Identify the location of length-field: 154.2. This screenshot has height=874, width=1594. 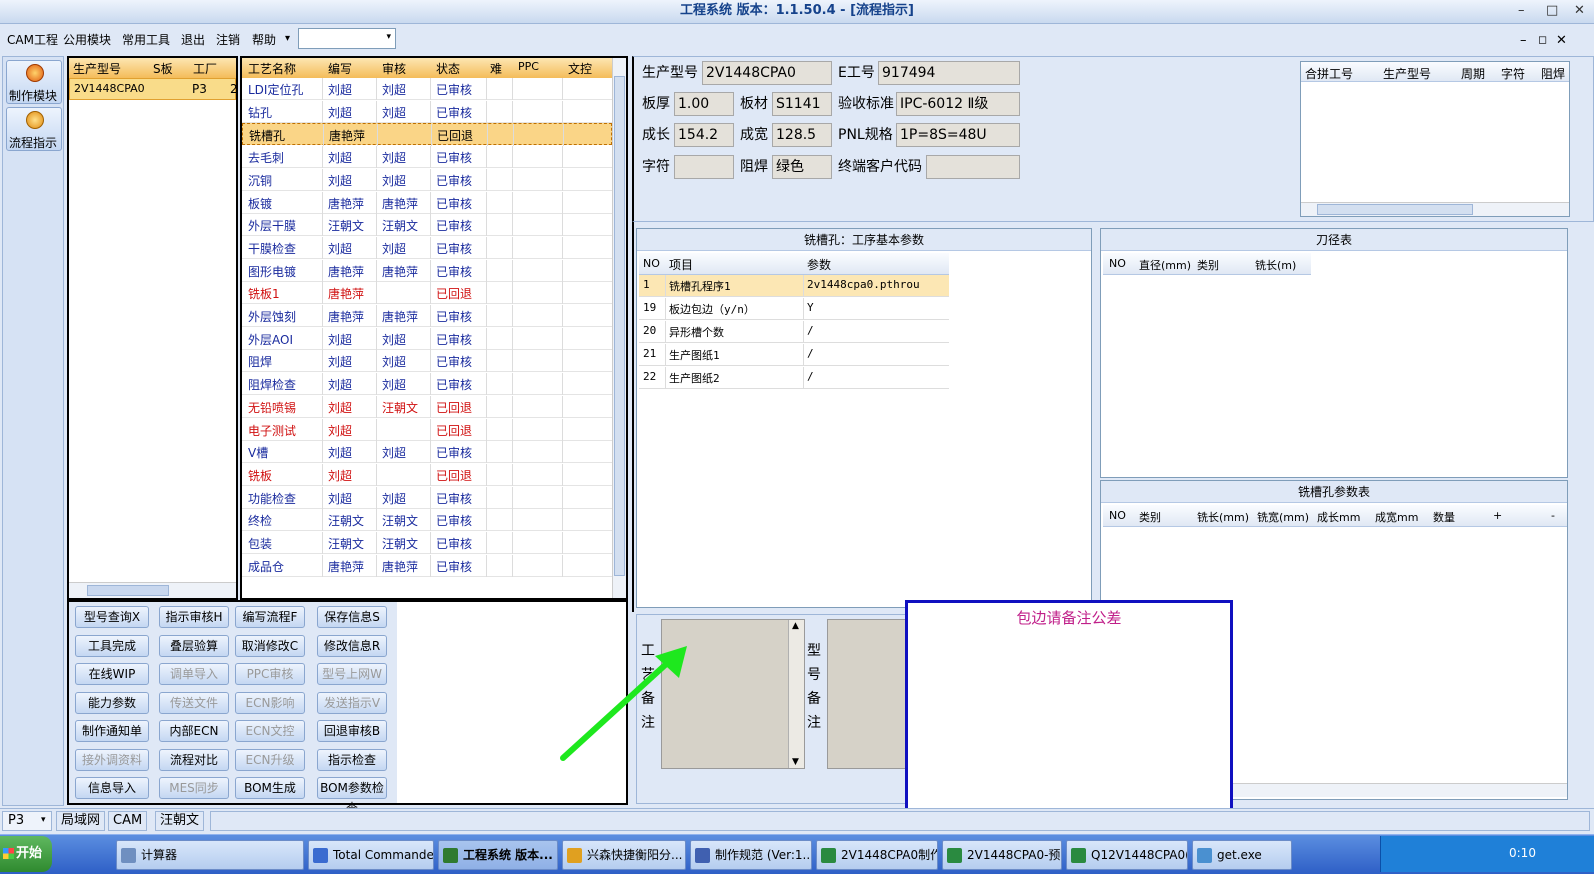
(704, 135).